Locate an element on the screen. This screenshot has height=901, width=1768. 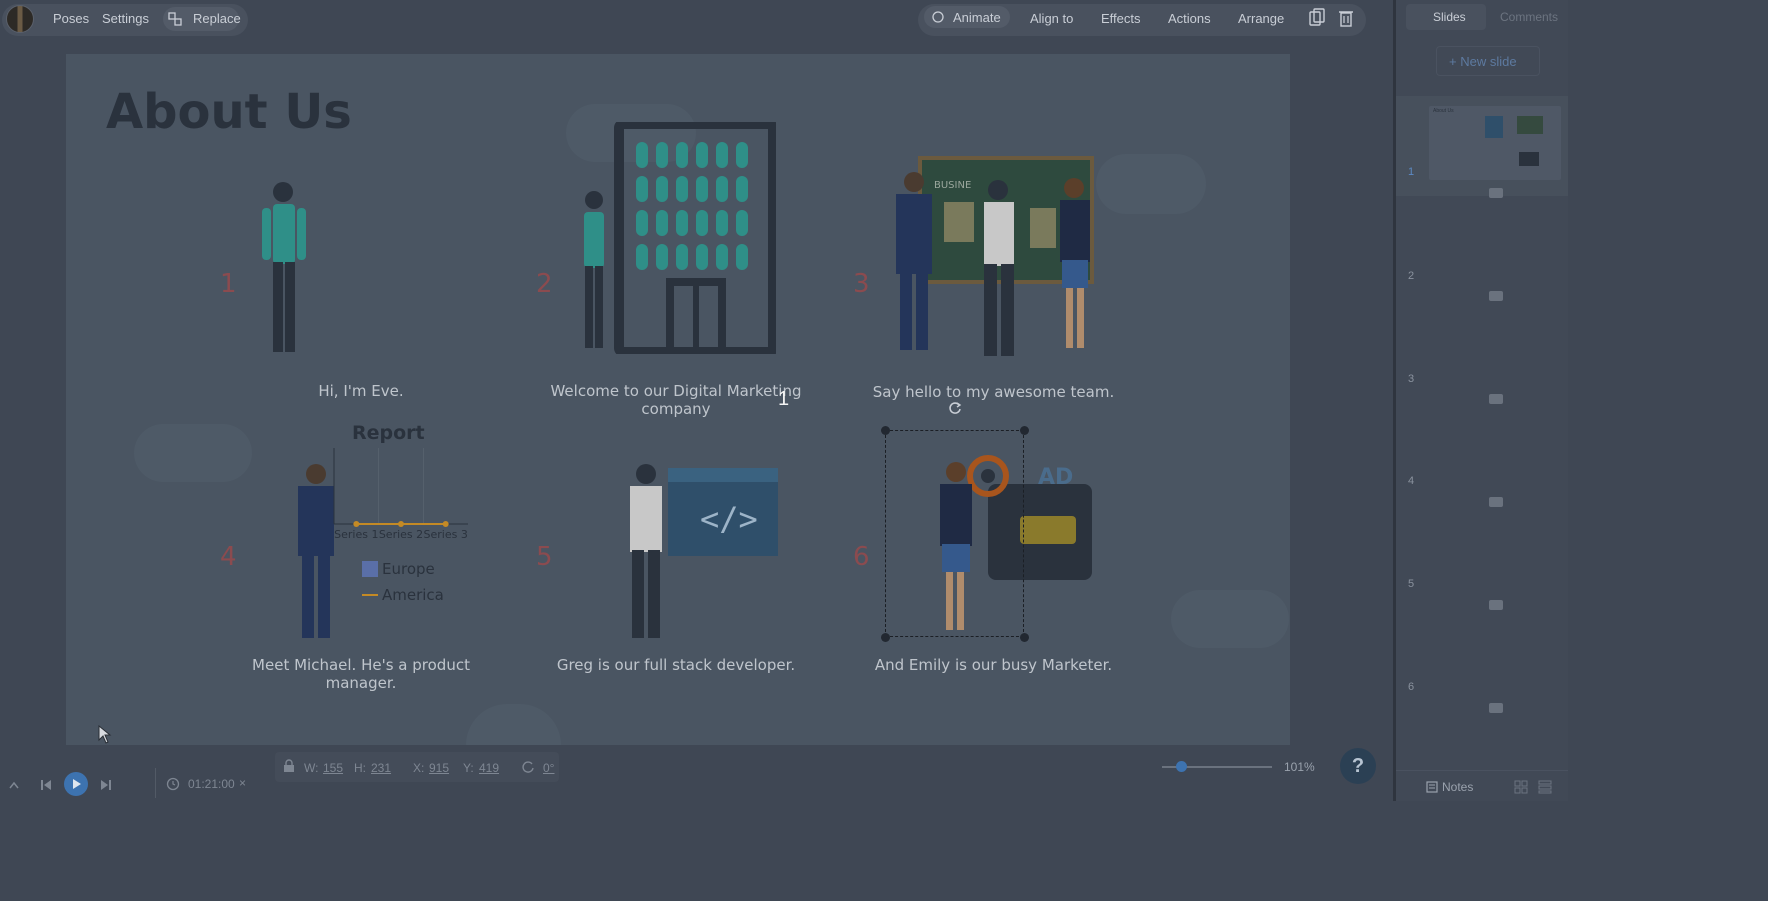
item-caption: And Emily is our busy Marketer. is located at coordinates (993, 665).